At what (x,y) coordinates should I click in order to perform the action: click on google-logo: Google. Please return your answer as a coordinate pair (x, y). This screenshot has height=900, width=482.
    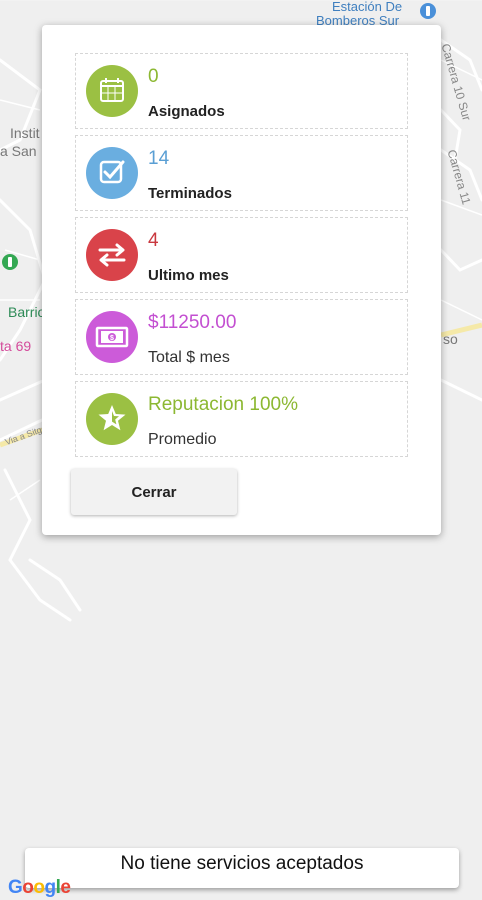
    Looking at the image, I should click on (39, 888).